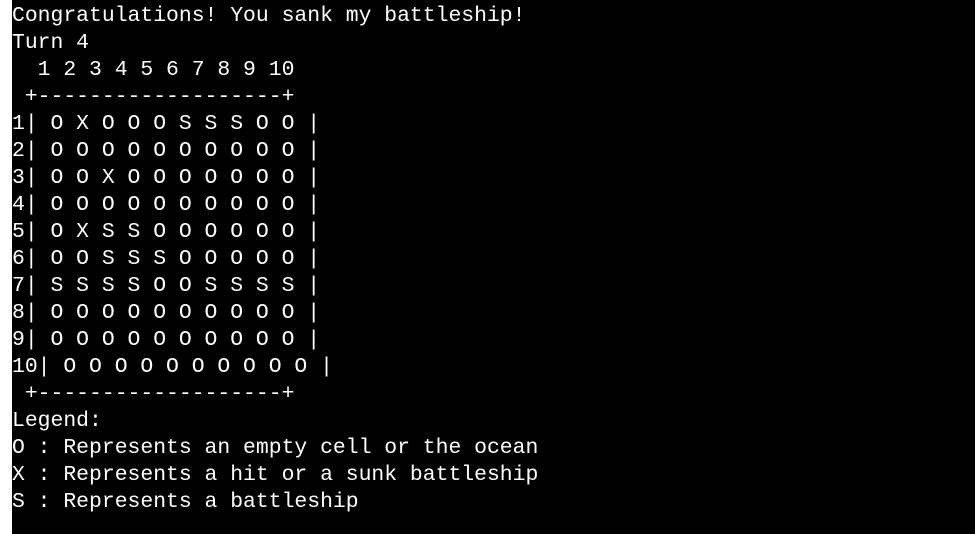 This screenshot has height=534, width=975. What do you see at coordinates (269, 16) in the screenshot?
I see `result-message: Congratulations! You sank my battleship!` at bounding box center [269, 16].